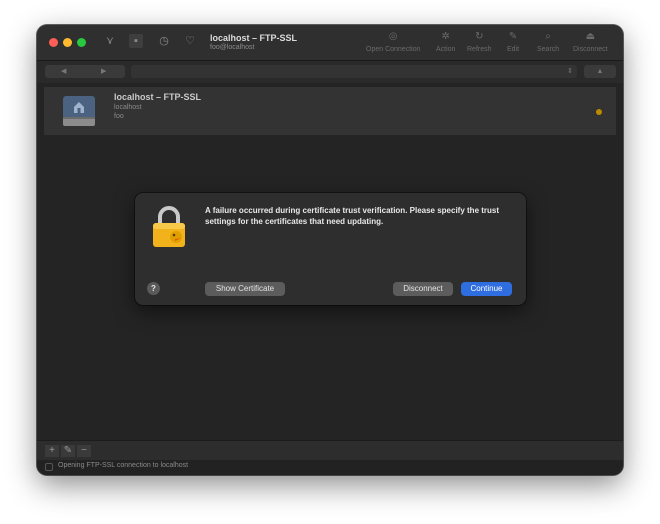  I want to click on remove-bookmark-button: −, so click(84, 451).